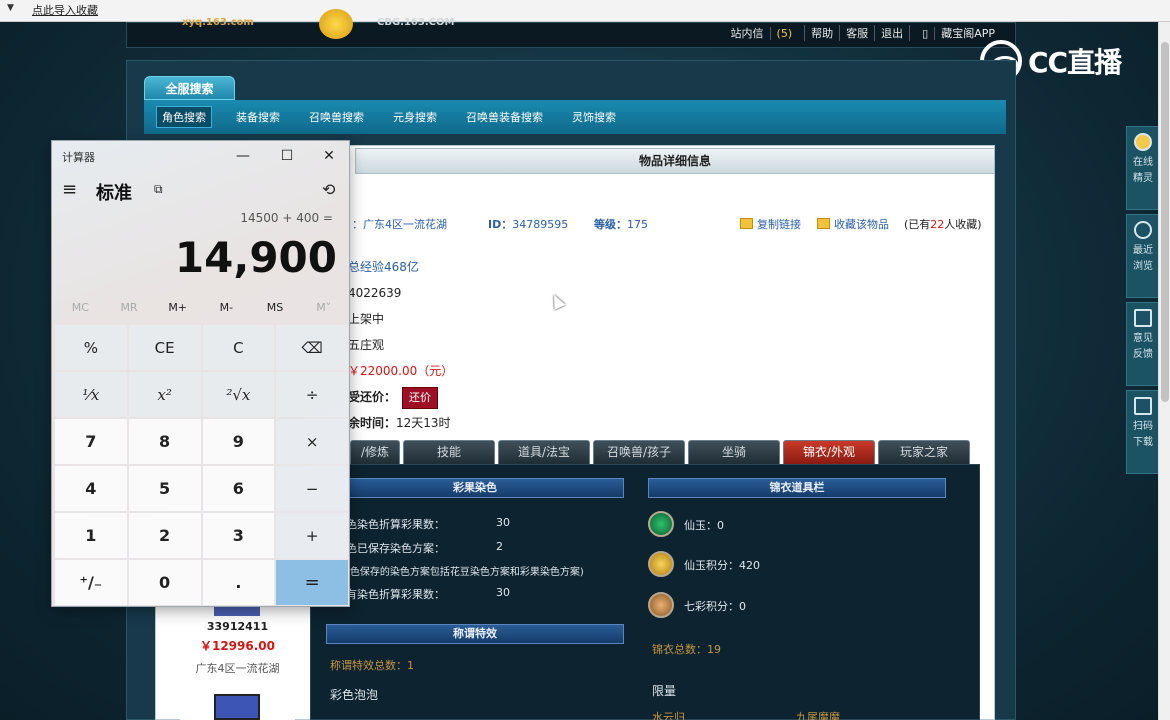 Image resolution: width=1170 pixels, height=720 pixels. What do you see at coordinates (164, 347) in the screenshot?
I see `clear-entry-key: CE` at bounding box center [164, 347].